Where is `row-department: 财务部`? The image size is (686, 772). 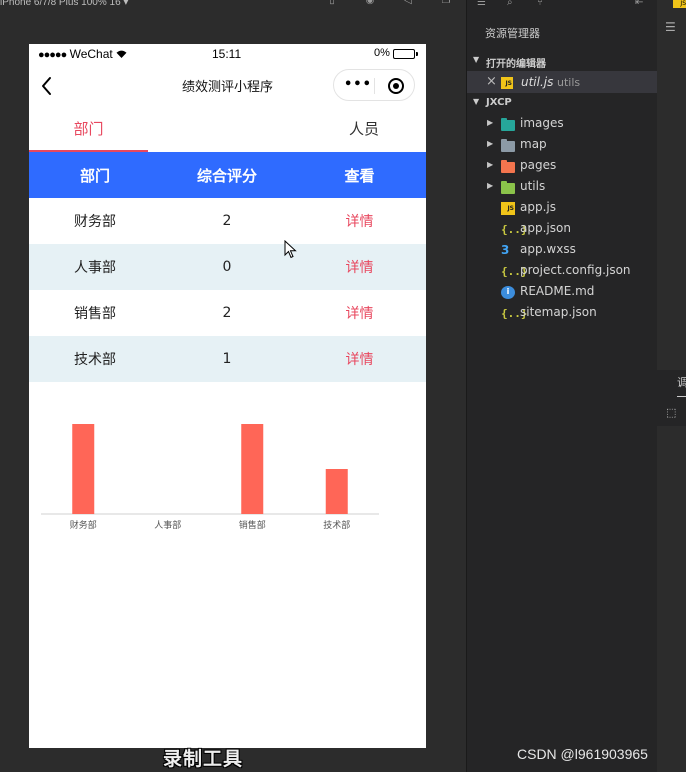
row-department: 财务部 is located at coordinates (95, 222).